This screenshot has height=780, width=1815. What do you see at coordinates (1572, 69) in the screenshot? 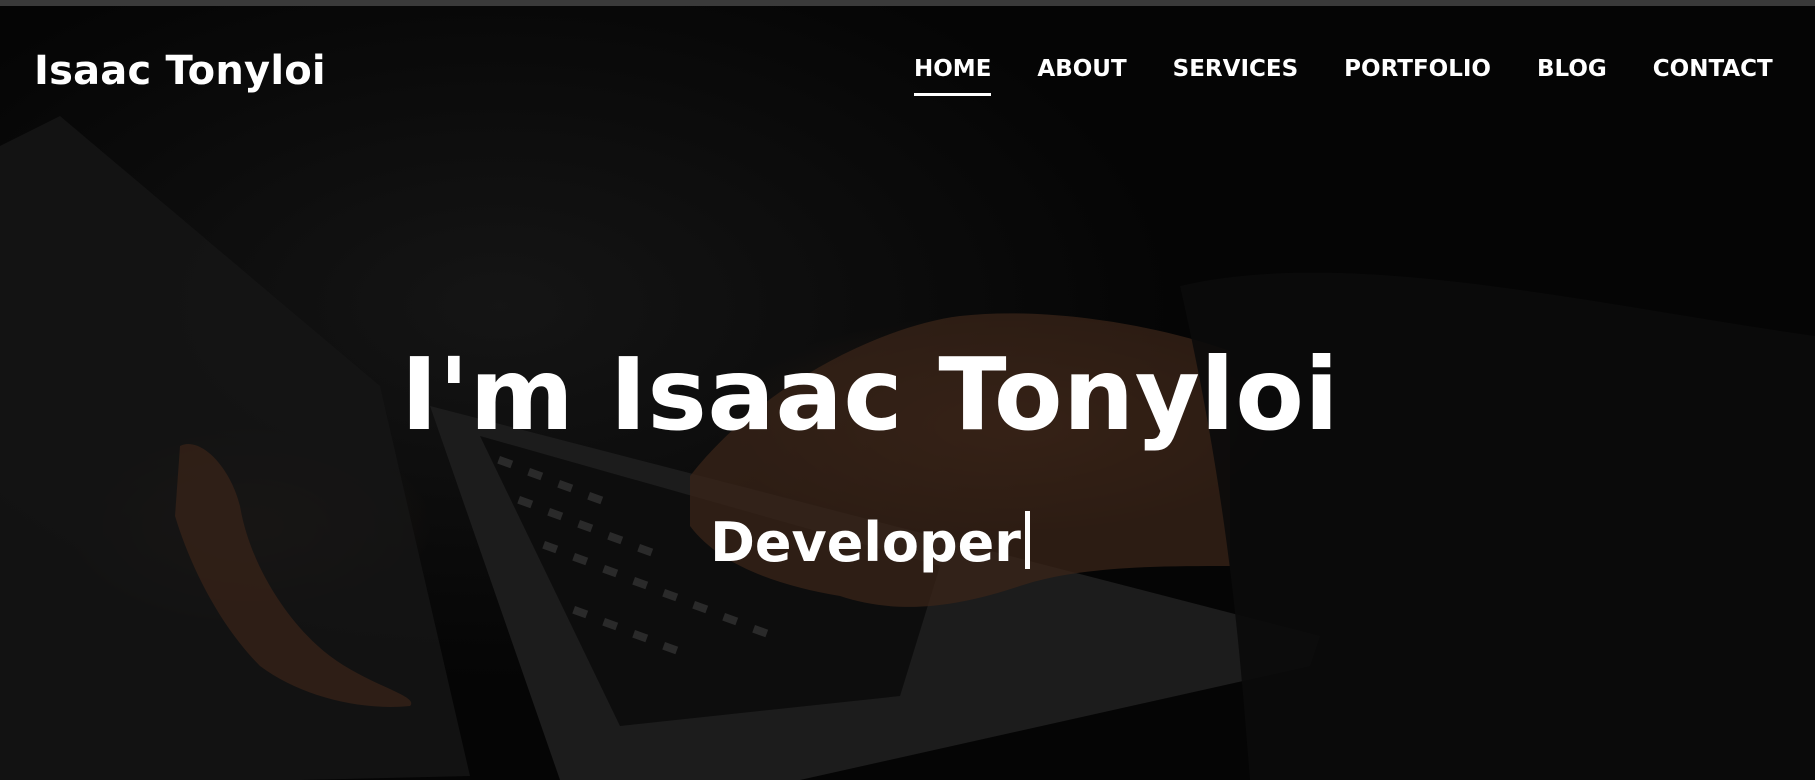
I see `nav-item-blog: BLOG` at bounding box center [1572, 69].